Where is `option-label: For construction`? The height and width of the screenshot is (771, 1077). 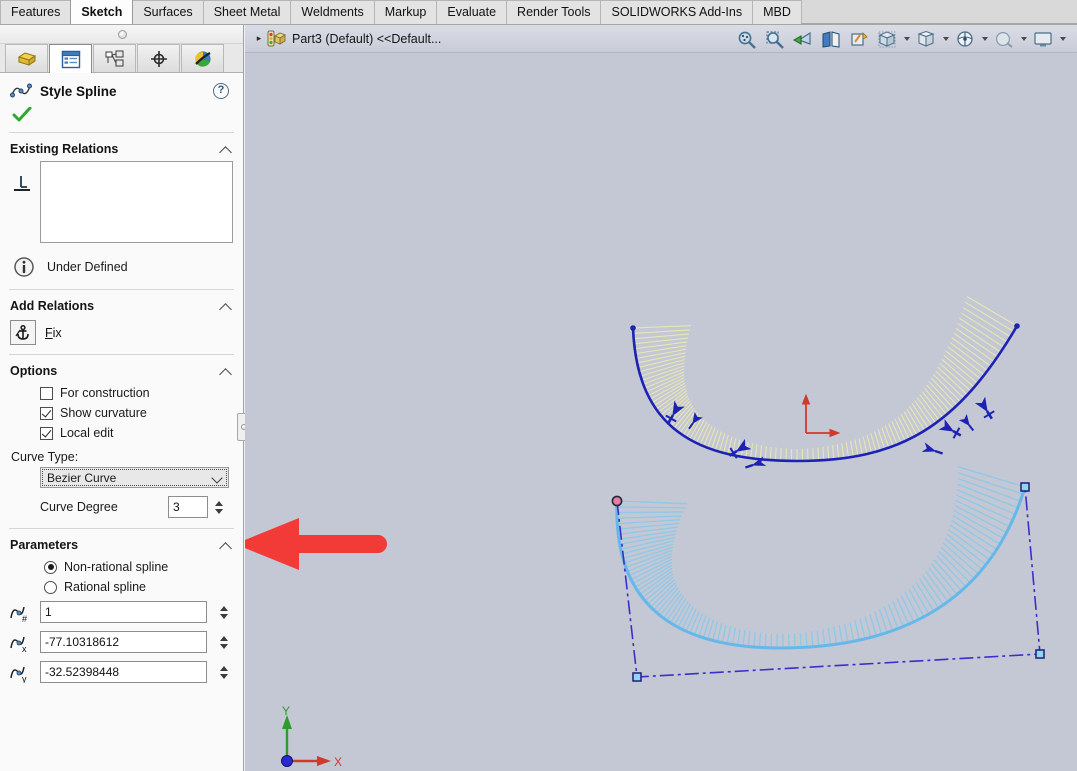
option-label: For construction is located at coordinates (105, 393).